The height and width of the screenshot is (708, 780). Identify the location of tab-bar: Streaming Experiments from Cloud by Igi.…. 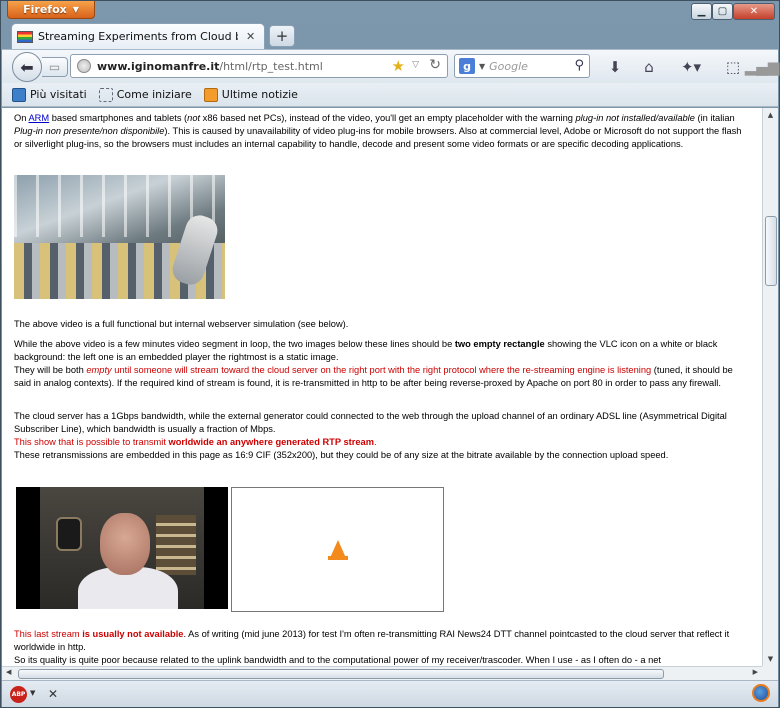
(391, 36).